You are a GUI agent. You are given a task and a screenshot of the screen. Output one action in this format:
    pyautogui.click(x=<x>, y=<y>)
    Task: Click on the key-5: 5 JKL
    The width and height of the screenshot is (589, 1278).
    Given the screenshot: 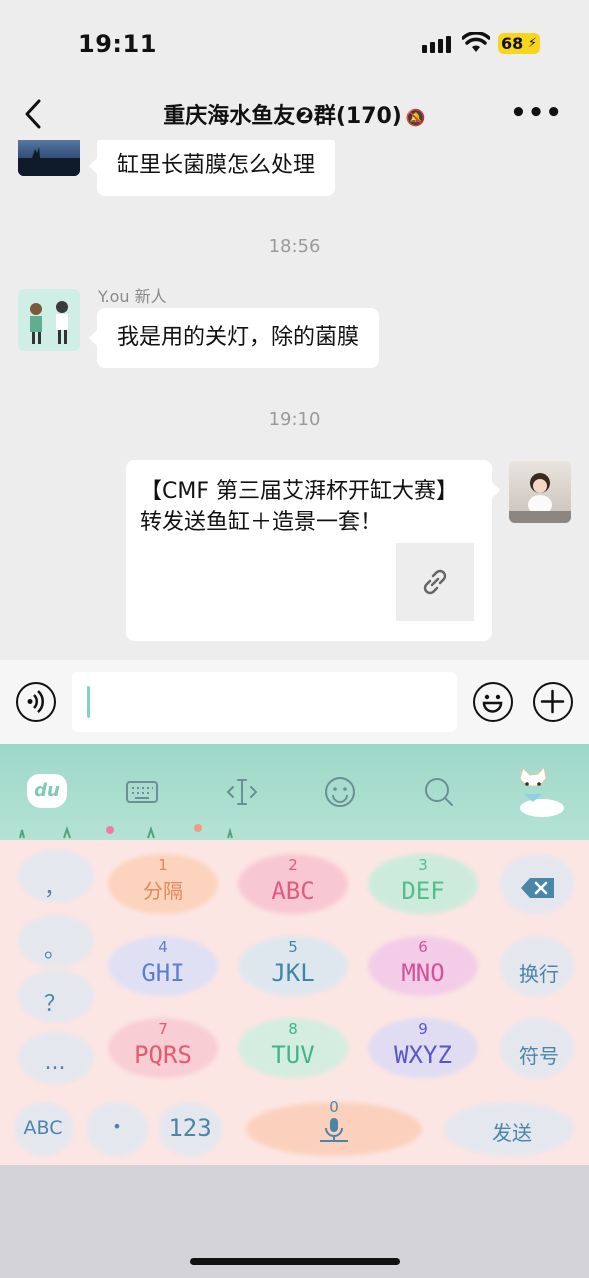 What is the action you would take?
    pyautogui.click(x=293, y=964)
    